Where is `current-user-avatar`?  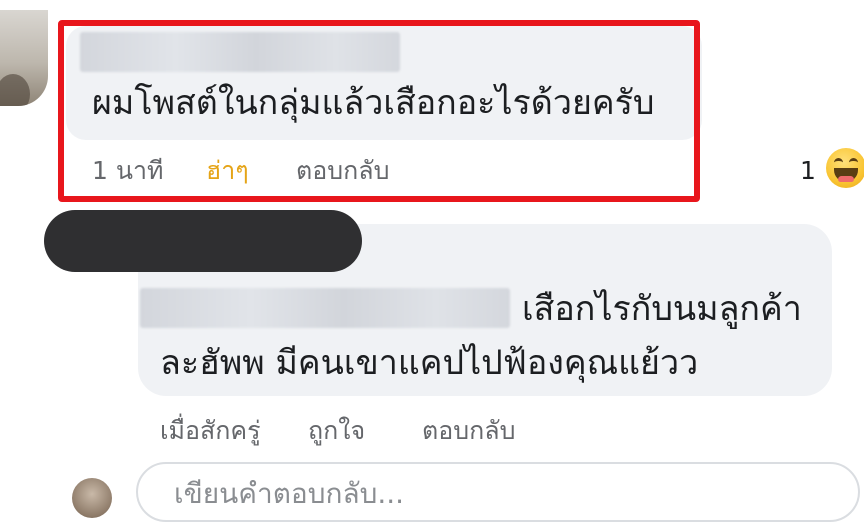
current-user-avatar is located at coordinates (92, 498).